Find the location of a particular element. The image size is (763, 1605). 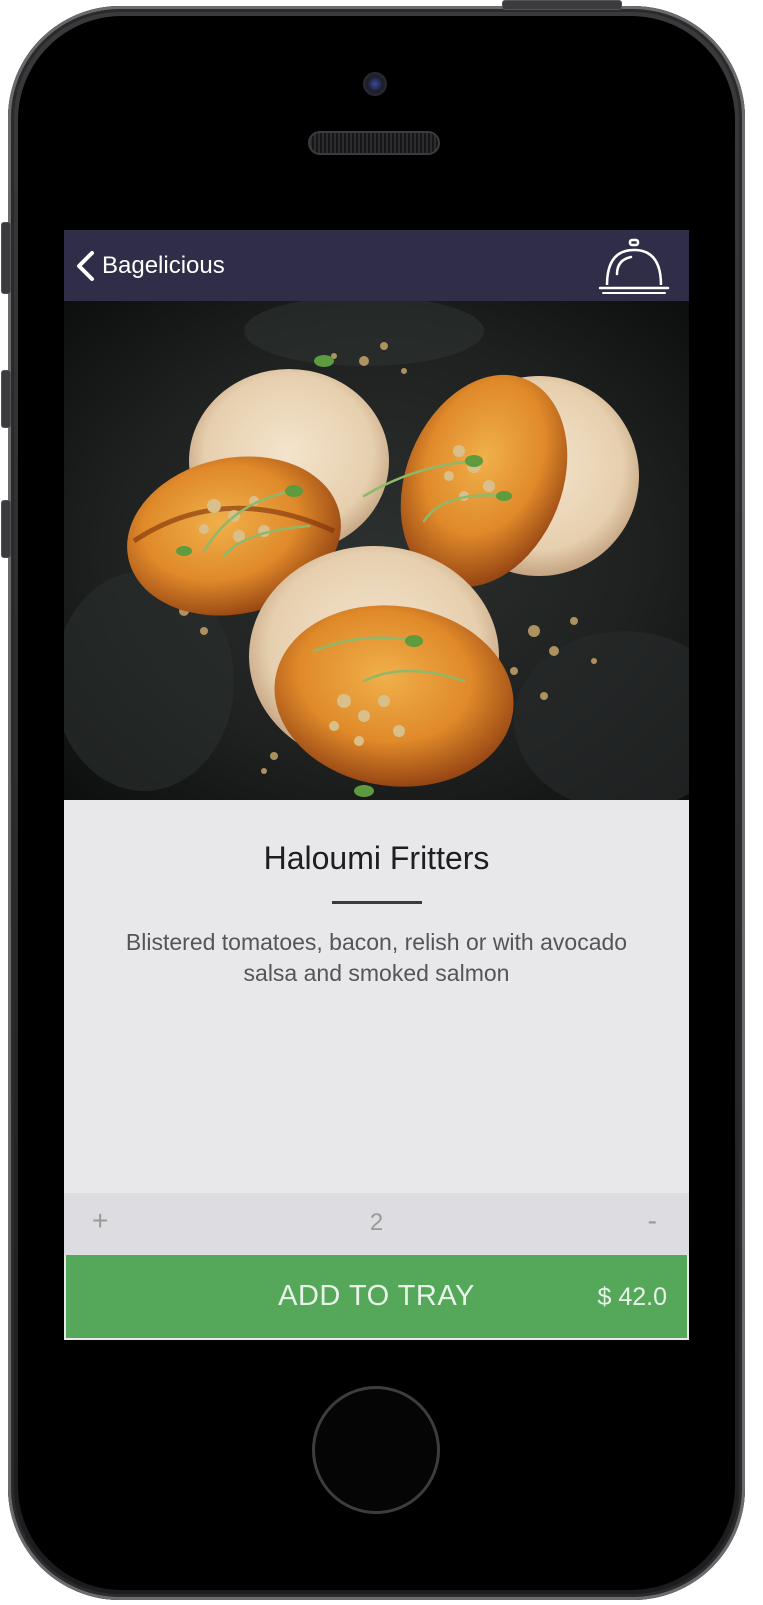

front-camera is located at coordinates (375, 84).